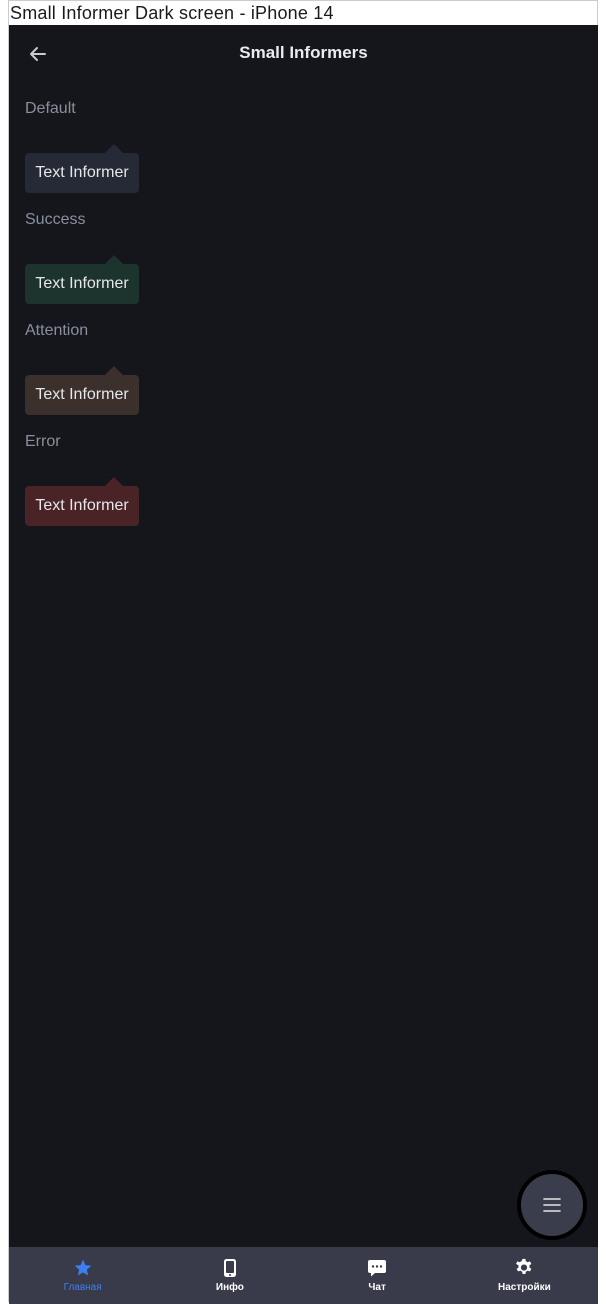 The width and height of the screenshot is (607, 1304). I want to click on informer-error: Text Informer, so click(82, 501).